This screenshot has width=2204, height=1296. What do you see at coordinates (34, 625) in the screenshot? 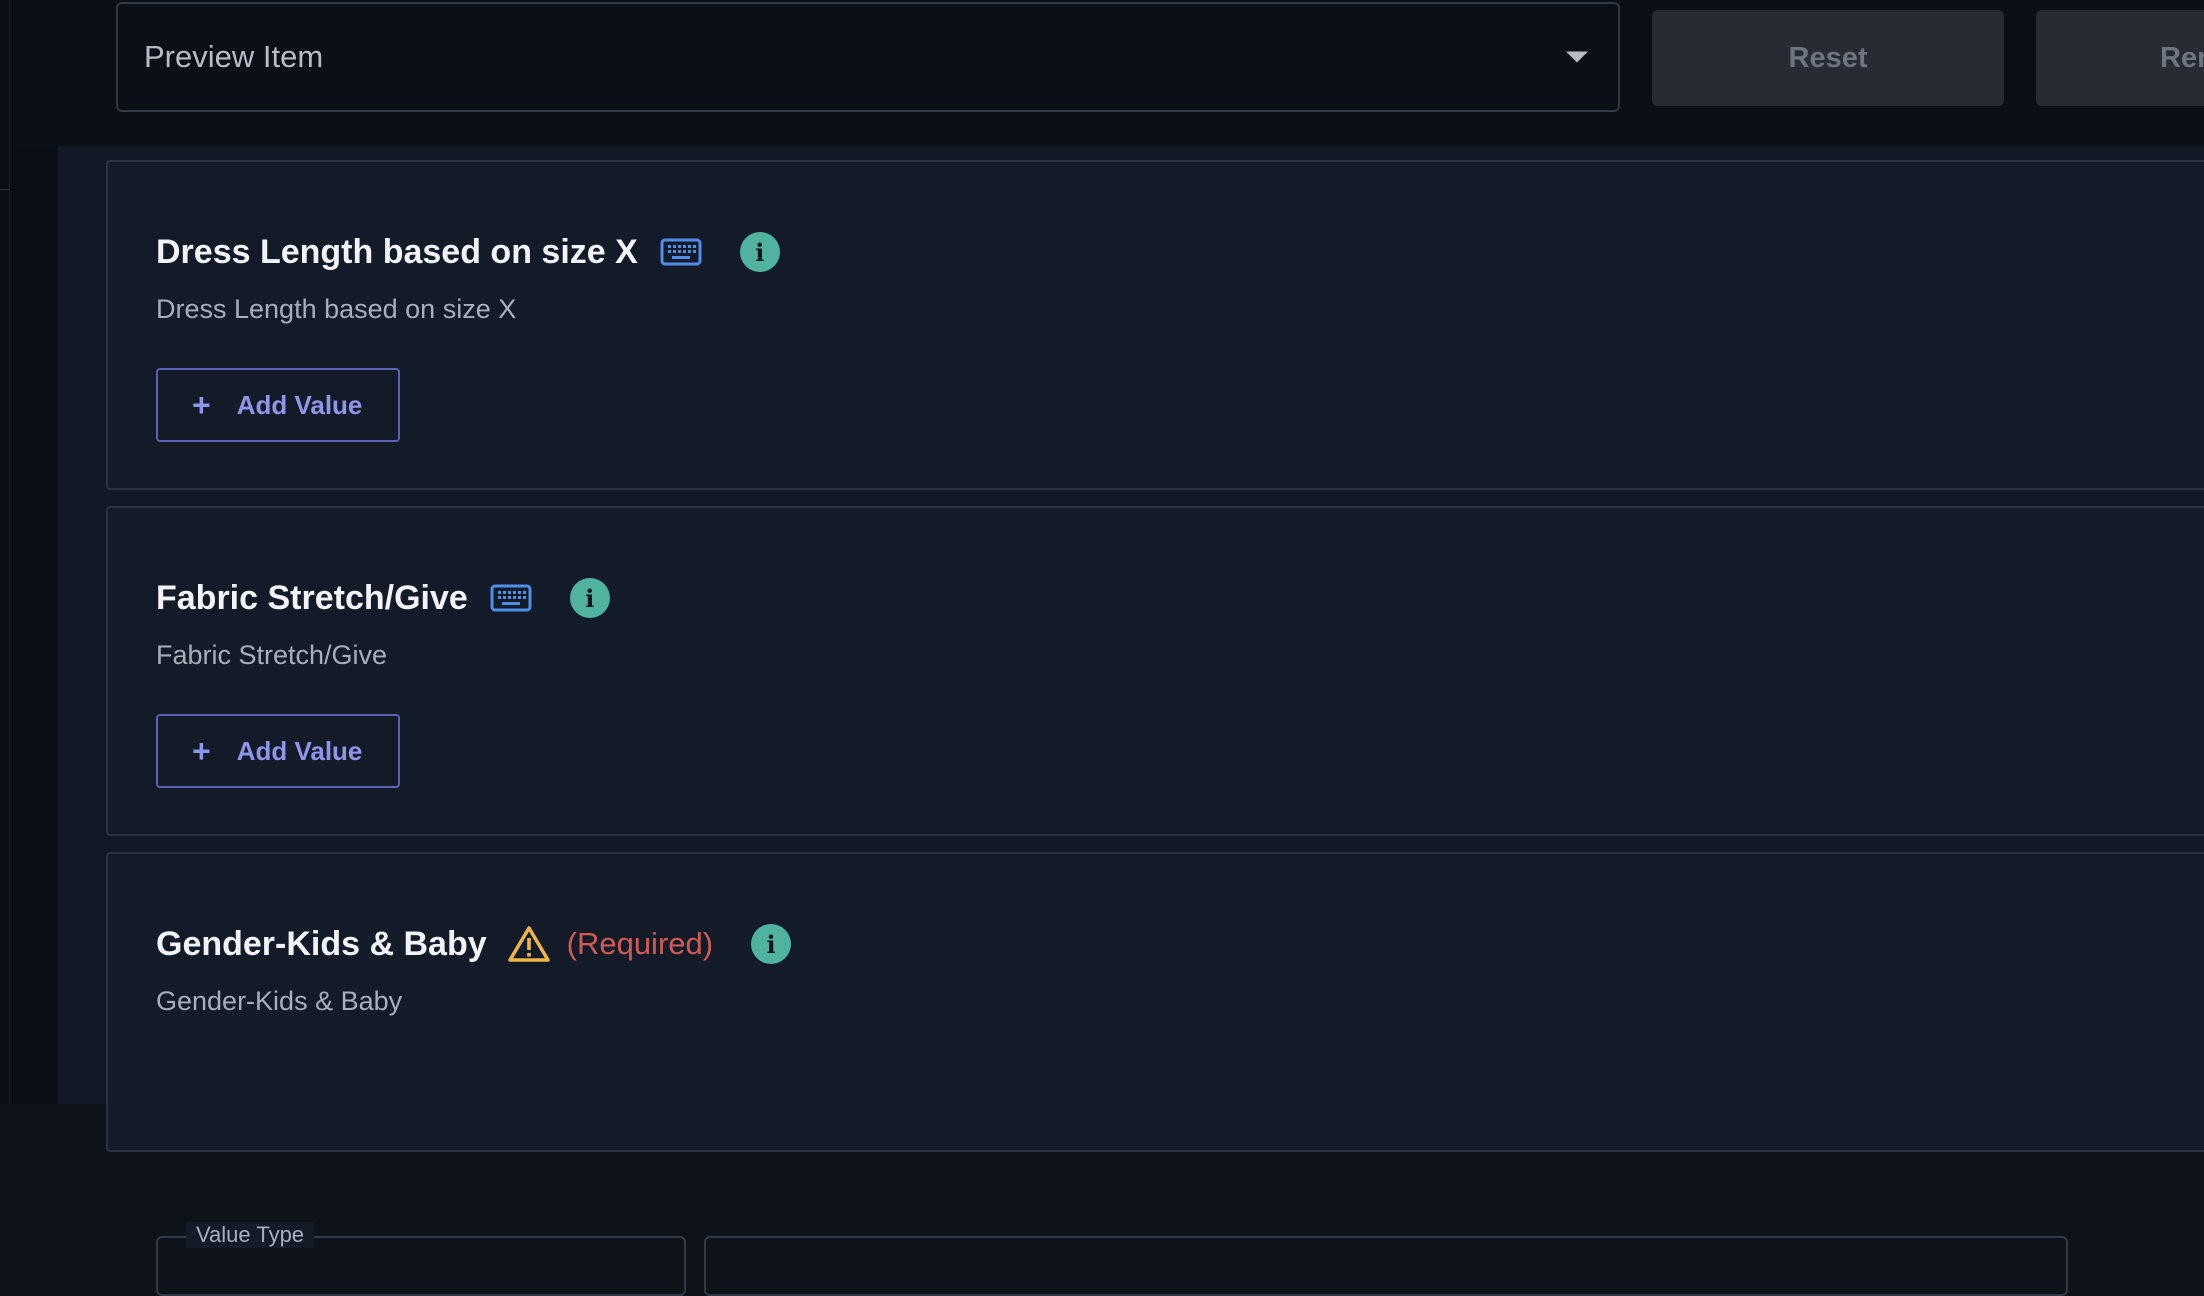
I see `left-gutter` at bounding box center [34, 625].